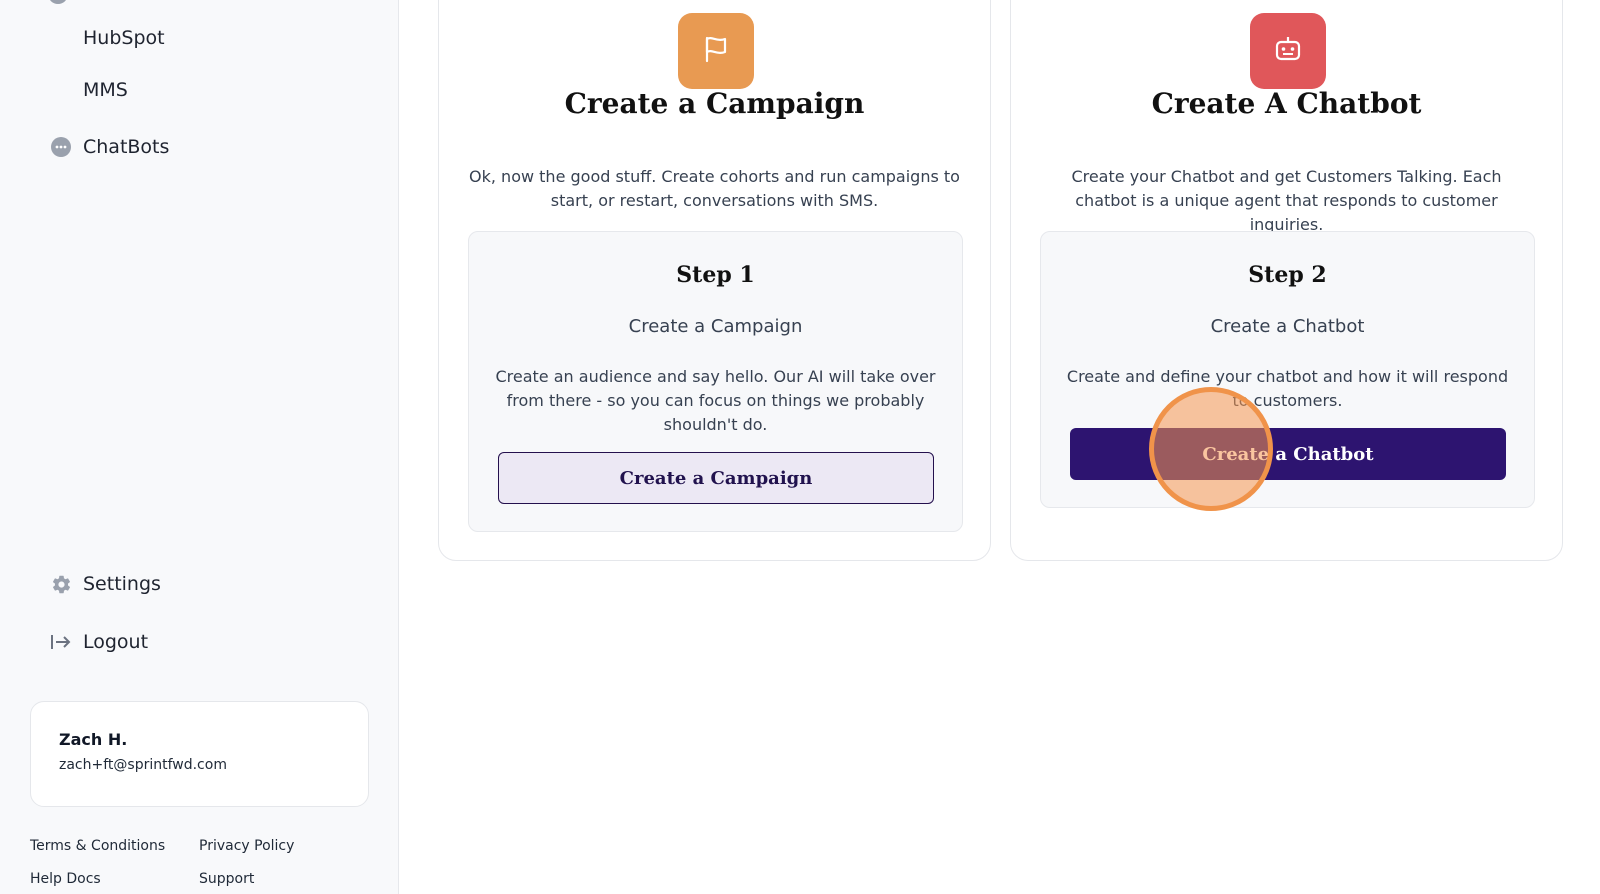 This screenshot has height=894, width=1600. What do you see at coordinates (199, 754) in the screenshot?
I see `user-card: Zach H. zach+ft@sprintfwd.com` at bounding box center [199, 754].